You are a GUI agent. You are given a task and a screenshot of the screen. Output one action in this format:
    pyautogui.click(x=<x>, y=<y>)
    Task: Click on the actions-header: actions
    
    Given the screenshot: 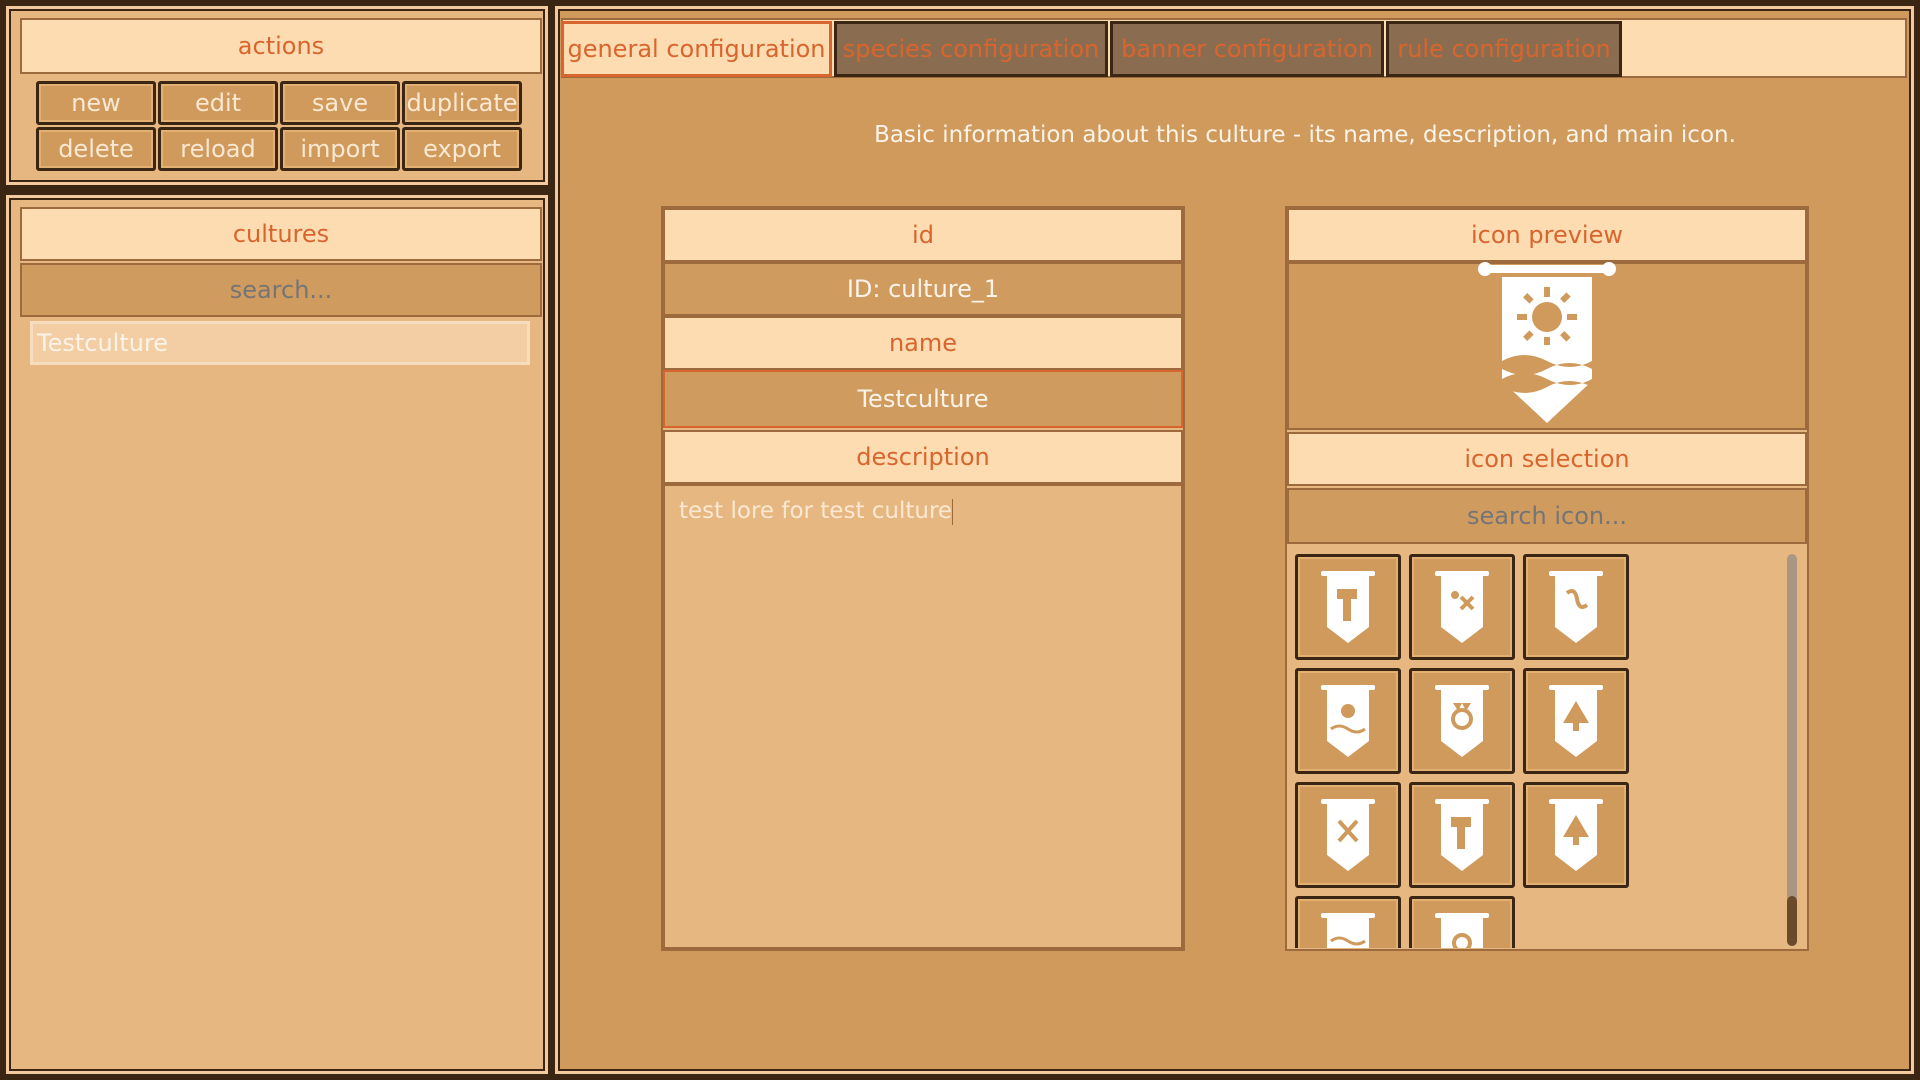 What is the action you would take?
    pyautogui.click(x=281, y=46)
    